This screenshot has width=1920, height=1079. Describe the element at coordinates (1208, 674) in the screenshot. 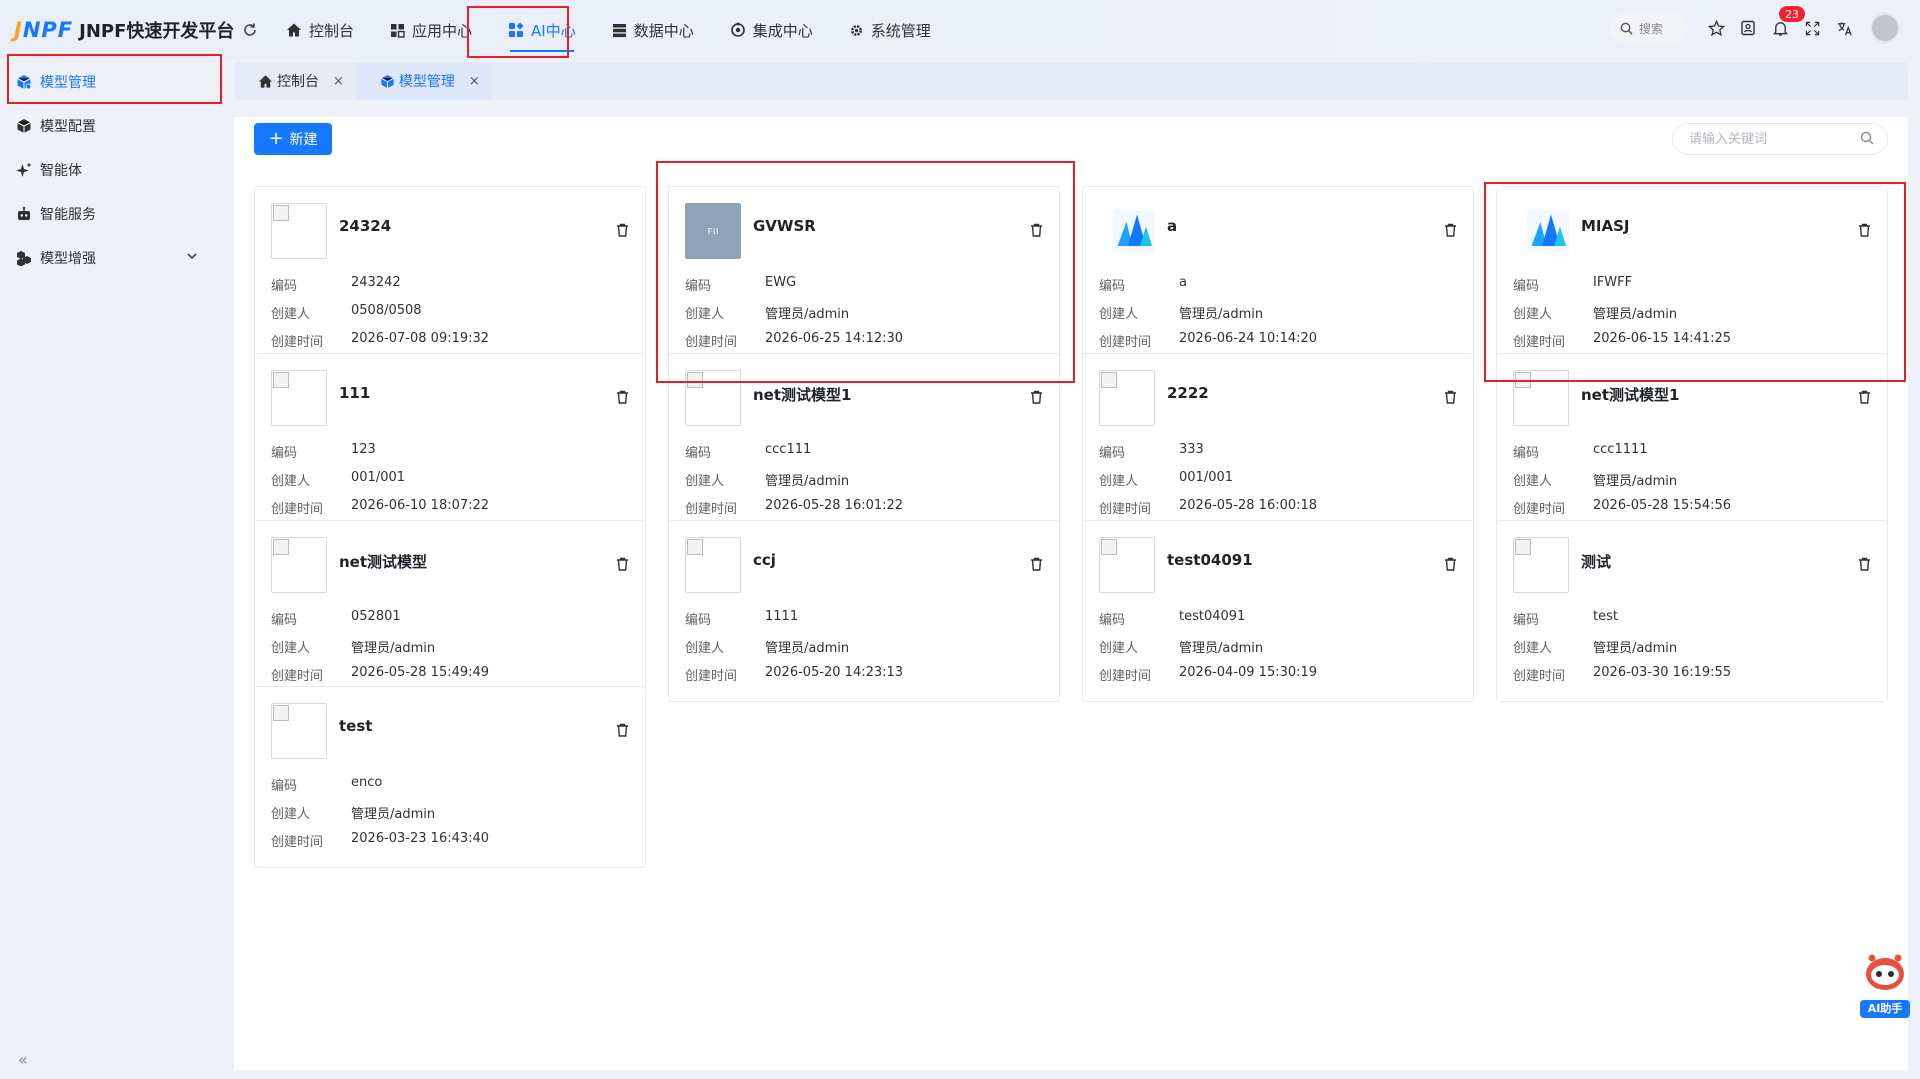

I see `model-time-row: 创建时间 2026-04-09 15:30:19` at that location.